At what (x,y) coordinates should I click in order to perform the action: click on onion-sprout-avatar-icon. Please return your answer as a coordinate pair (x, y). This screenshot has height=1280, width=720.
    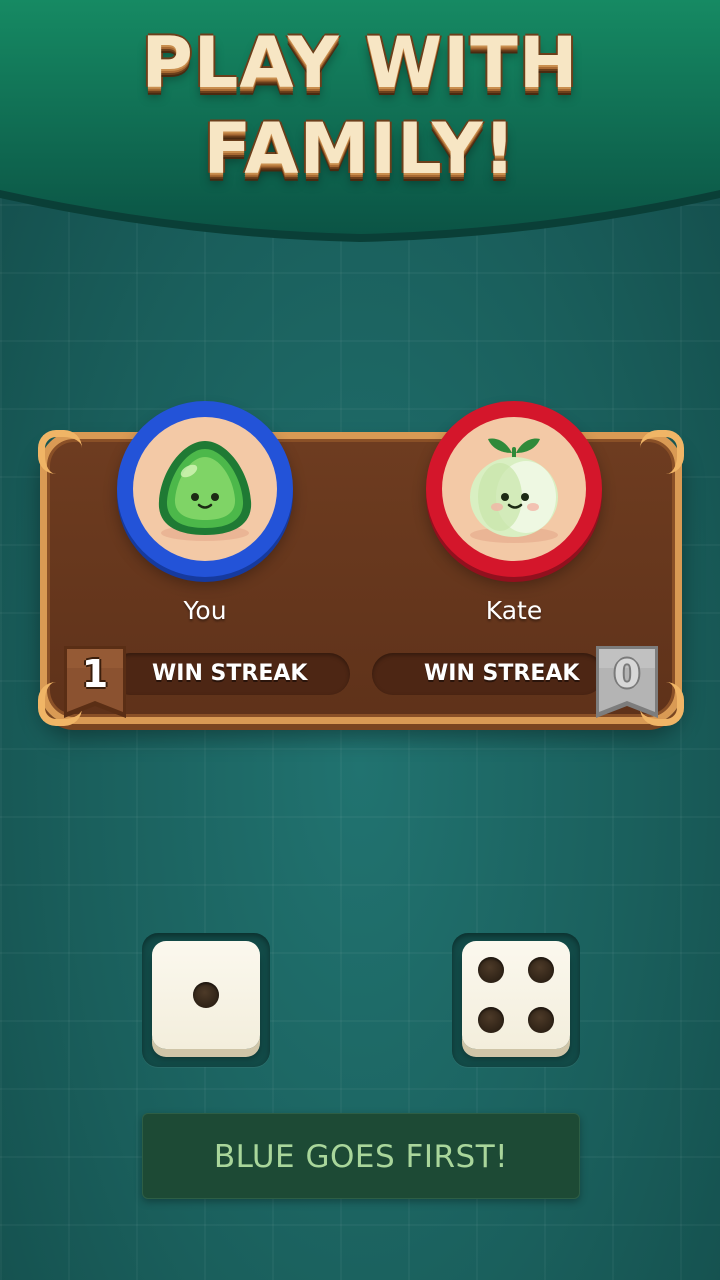
    Looking at the image, I should click on (514, 489).